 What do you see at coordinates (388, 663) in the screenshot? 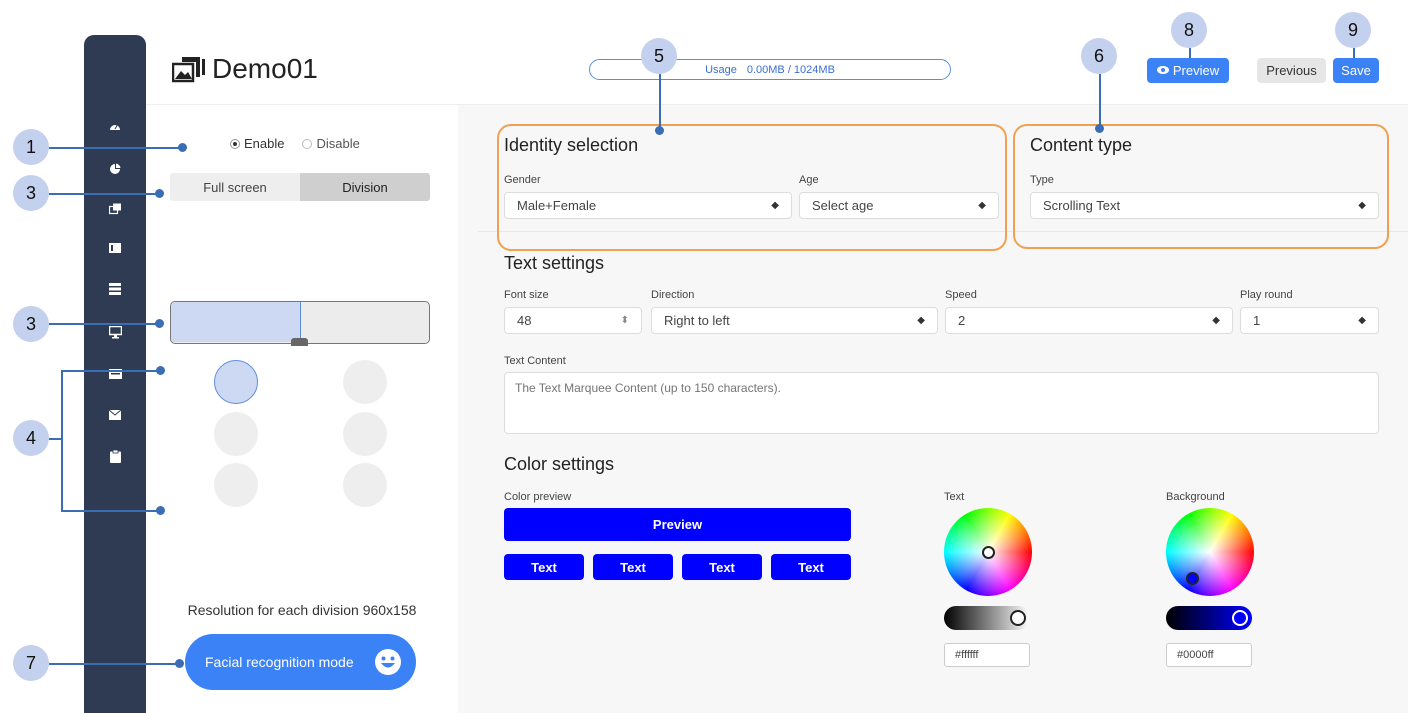
I see `smile-icon` at bounding box center [388, 663].